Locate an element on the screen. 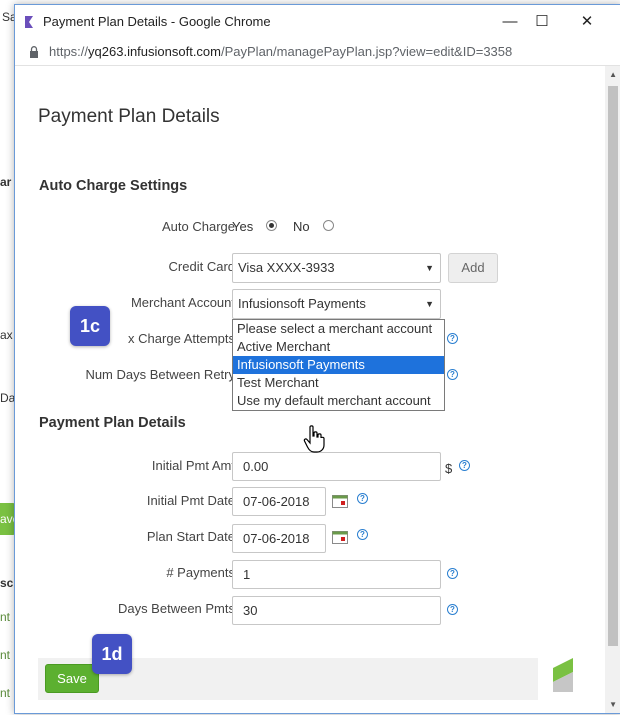 The width and height of the screenshot is (620, 715). dropdown-option: Active Merchant is located at coordinates (338, 347).